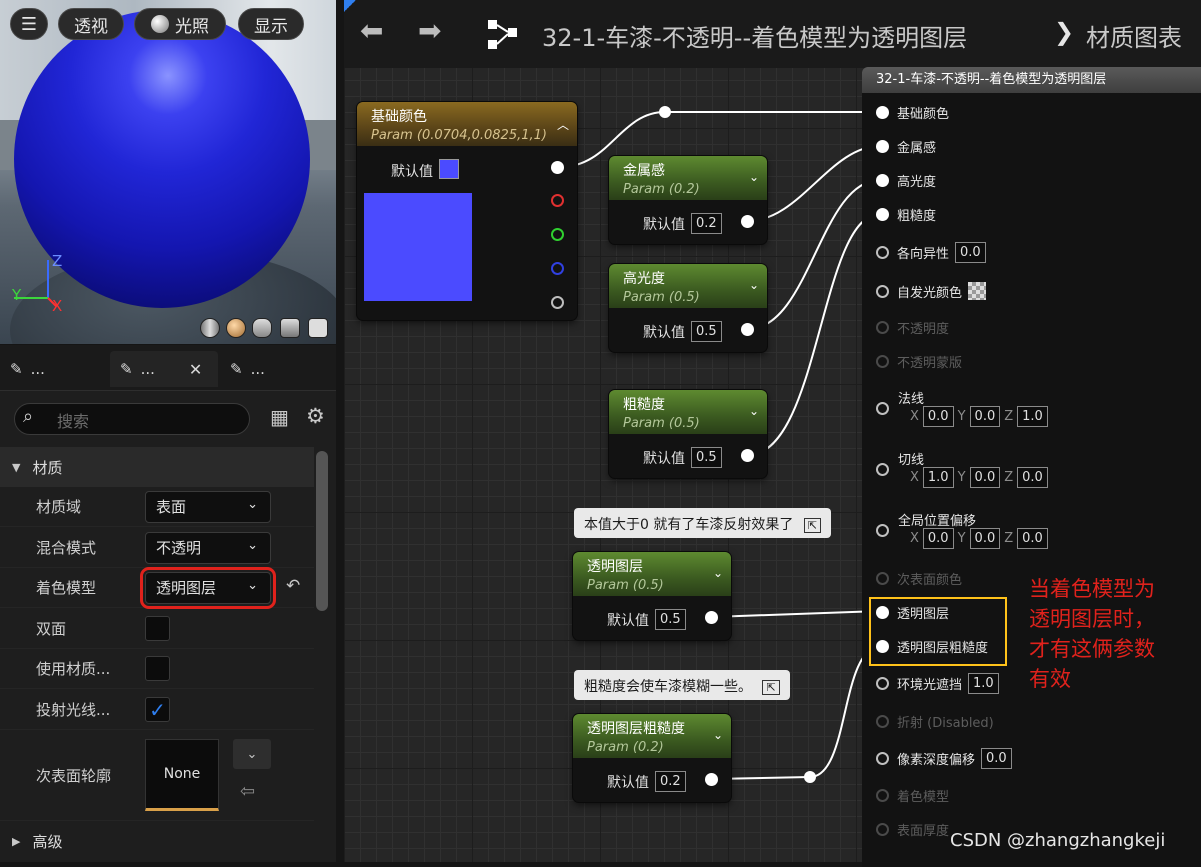 Image resolution: width=1201 pixels, height=867 pixels. Describe the element at coordinates (208, 587) in the screenshot. I see `shading-model-select: 透明图层 ⌄` at that location.